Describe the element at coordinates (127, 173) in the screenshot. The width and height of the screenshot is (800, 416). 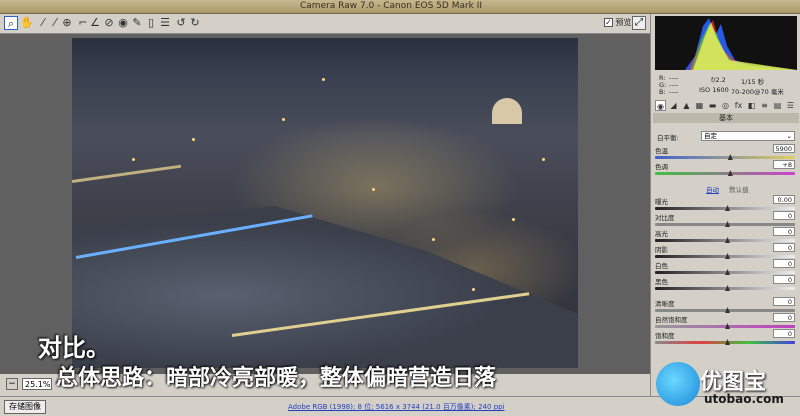
I see `upper-bridge` at that location.